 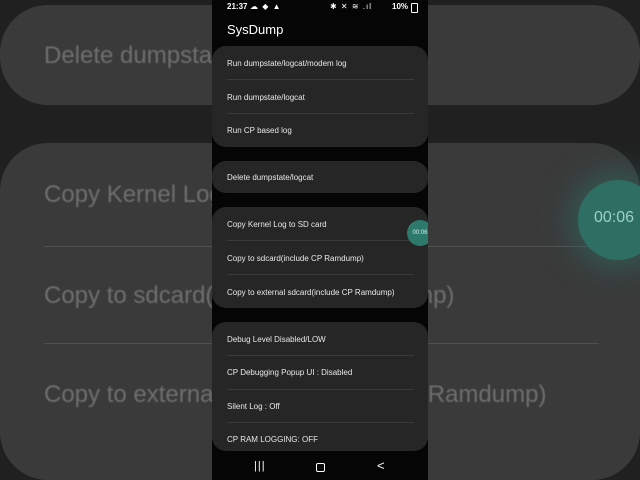 I want to click on menu-item-cp-ram-logging: CP RAM LOGGING: OFF, so click(x=272, y=439).